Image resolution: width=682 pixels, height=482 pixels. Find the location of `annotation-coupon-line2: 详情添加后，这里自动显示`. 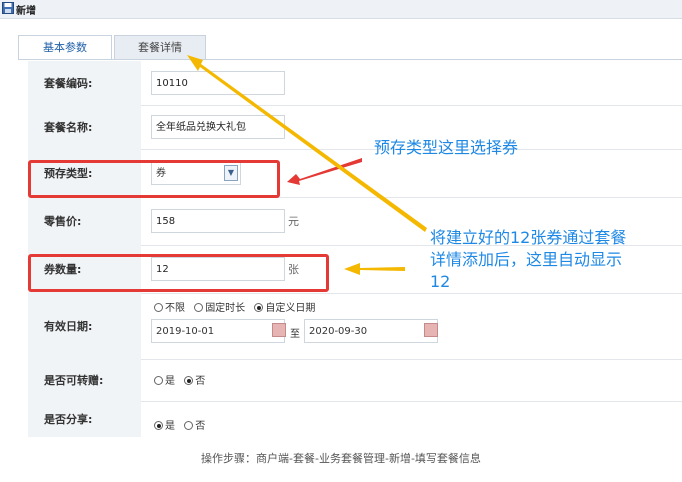

annotation-coupon-line2: 详情添加后，这里自动显示 is located at coordinates (526, 259).